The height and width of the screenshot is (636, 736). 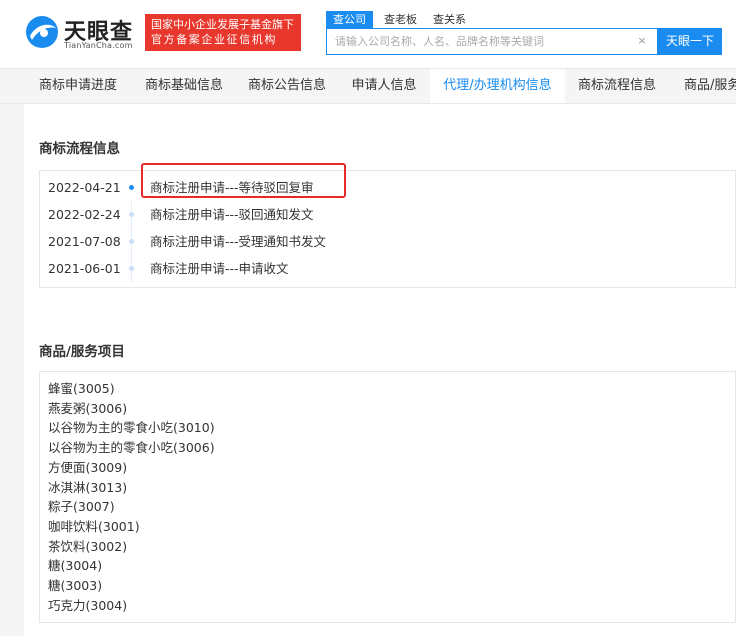 What do you see at coordinates (88, 487) in the screenshot?
I see `list-item: 冰淇淋(3013)` at bounding box center [88, 487].